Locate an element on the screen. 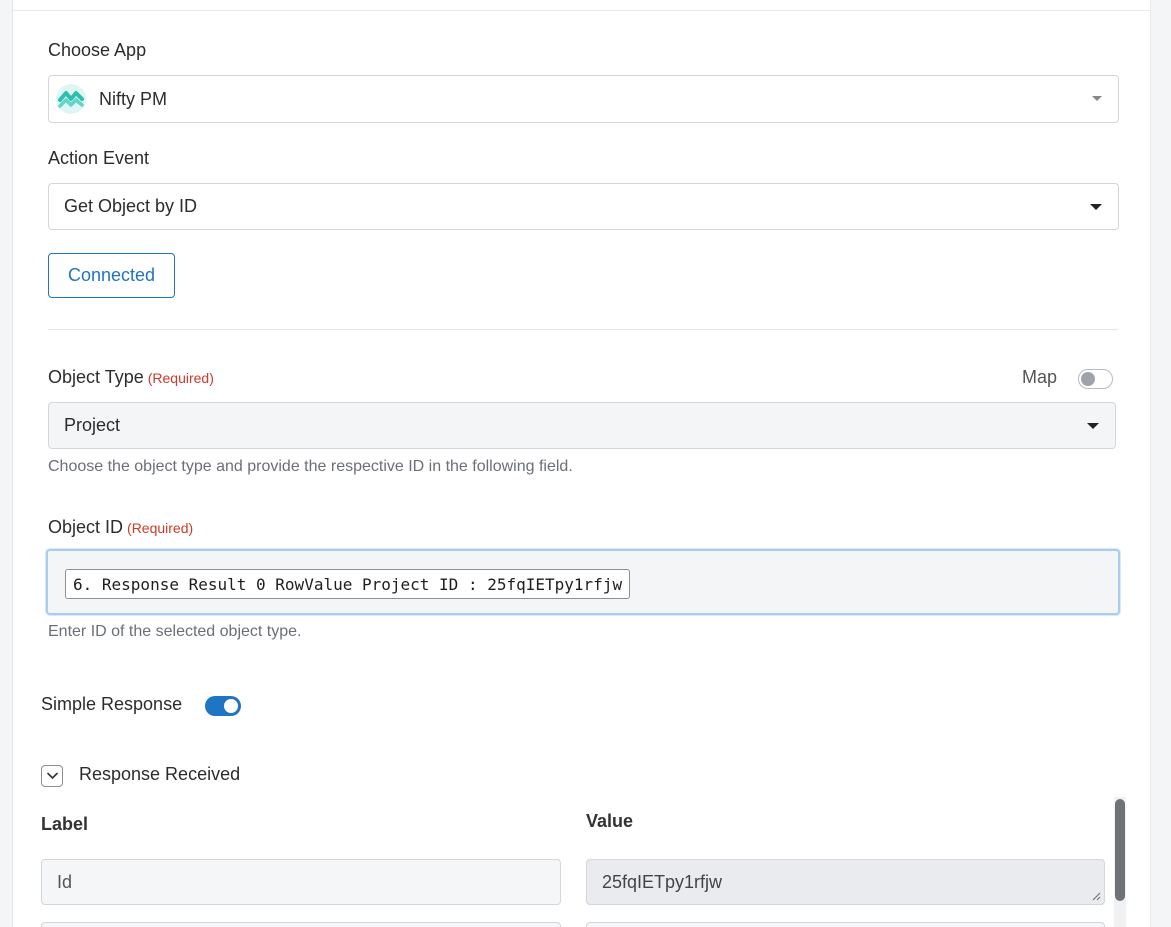 This screenshot has width=1171, height=927. connected-button: Connected is located at coordinates (111, 275).